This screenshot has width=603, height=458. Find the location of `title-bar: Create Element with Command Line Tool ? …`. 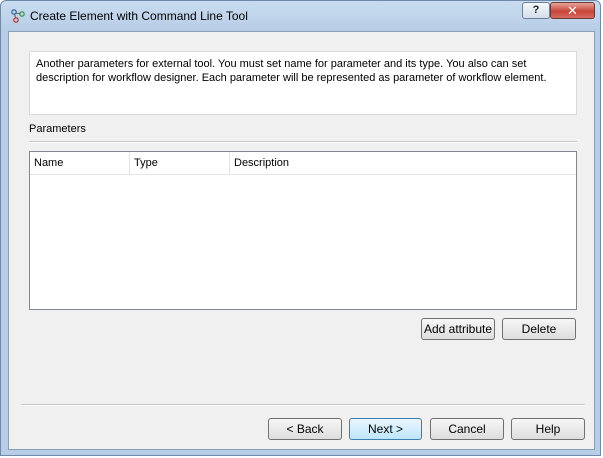

title-bar: Create Element with Command Line Tool ? … is located at coordinates (301, 16).